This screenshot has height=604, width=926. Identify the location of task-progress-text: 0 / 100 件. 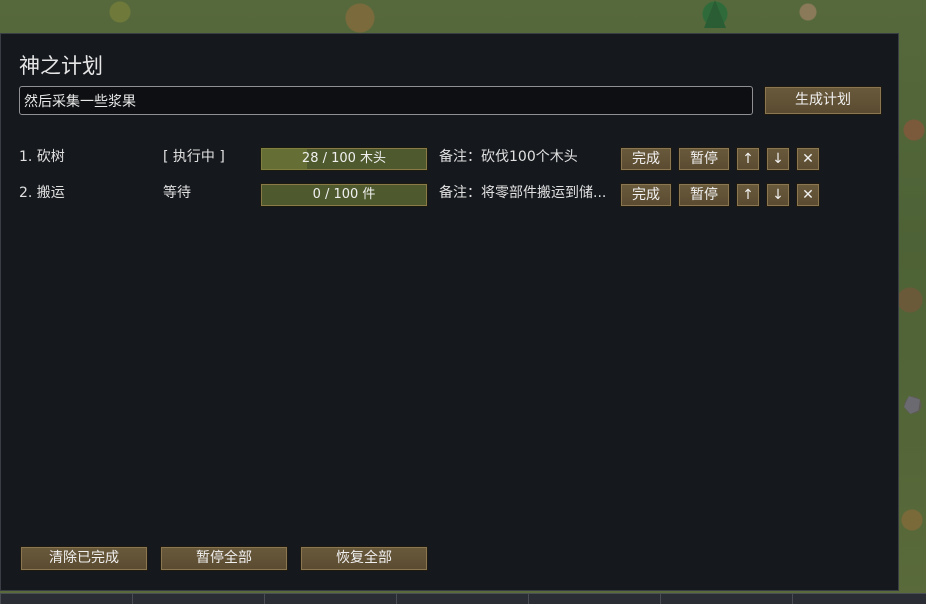
(344, 194).